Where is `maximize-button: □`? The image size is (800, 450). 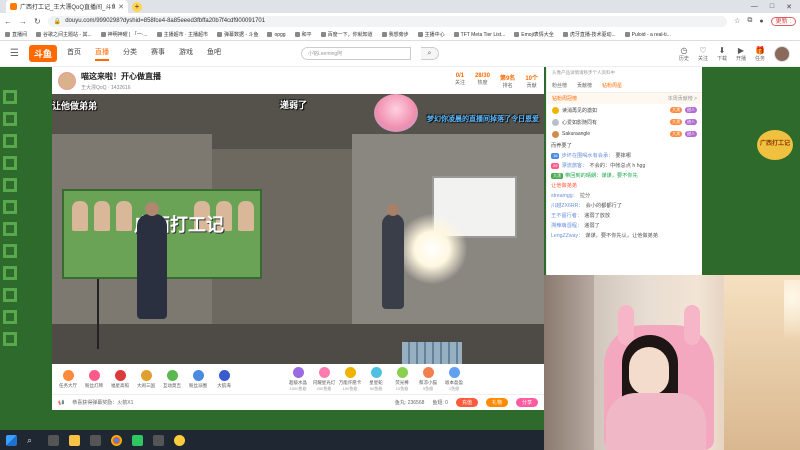 maximize-button: □ is located at coordinates (772, 7).